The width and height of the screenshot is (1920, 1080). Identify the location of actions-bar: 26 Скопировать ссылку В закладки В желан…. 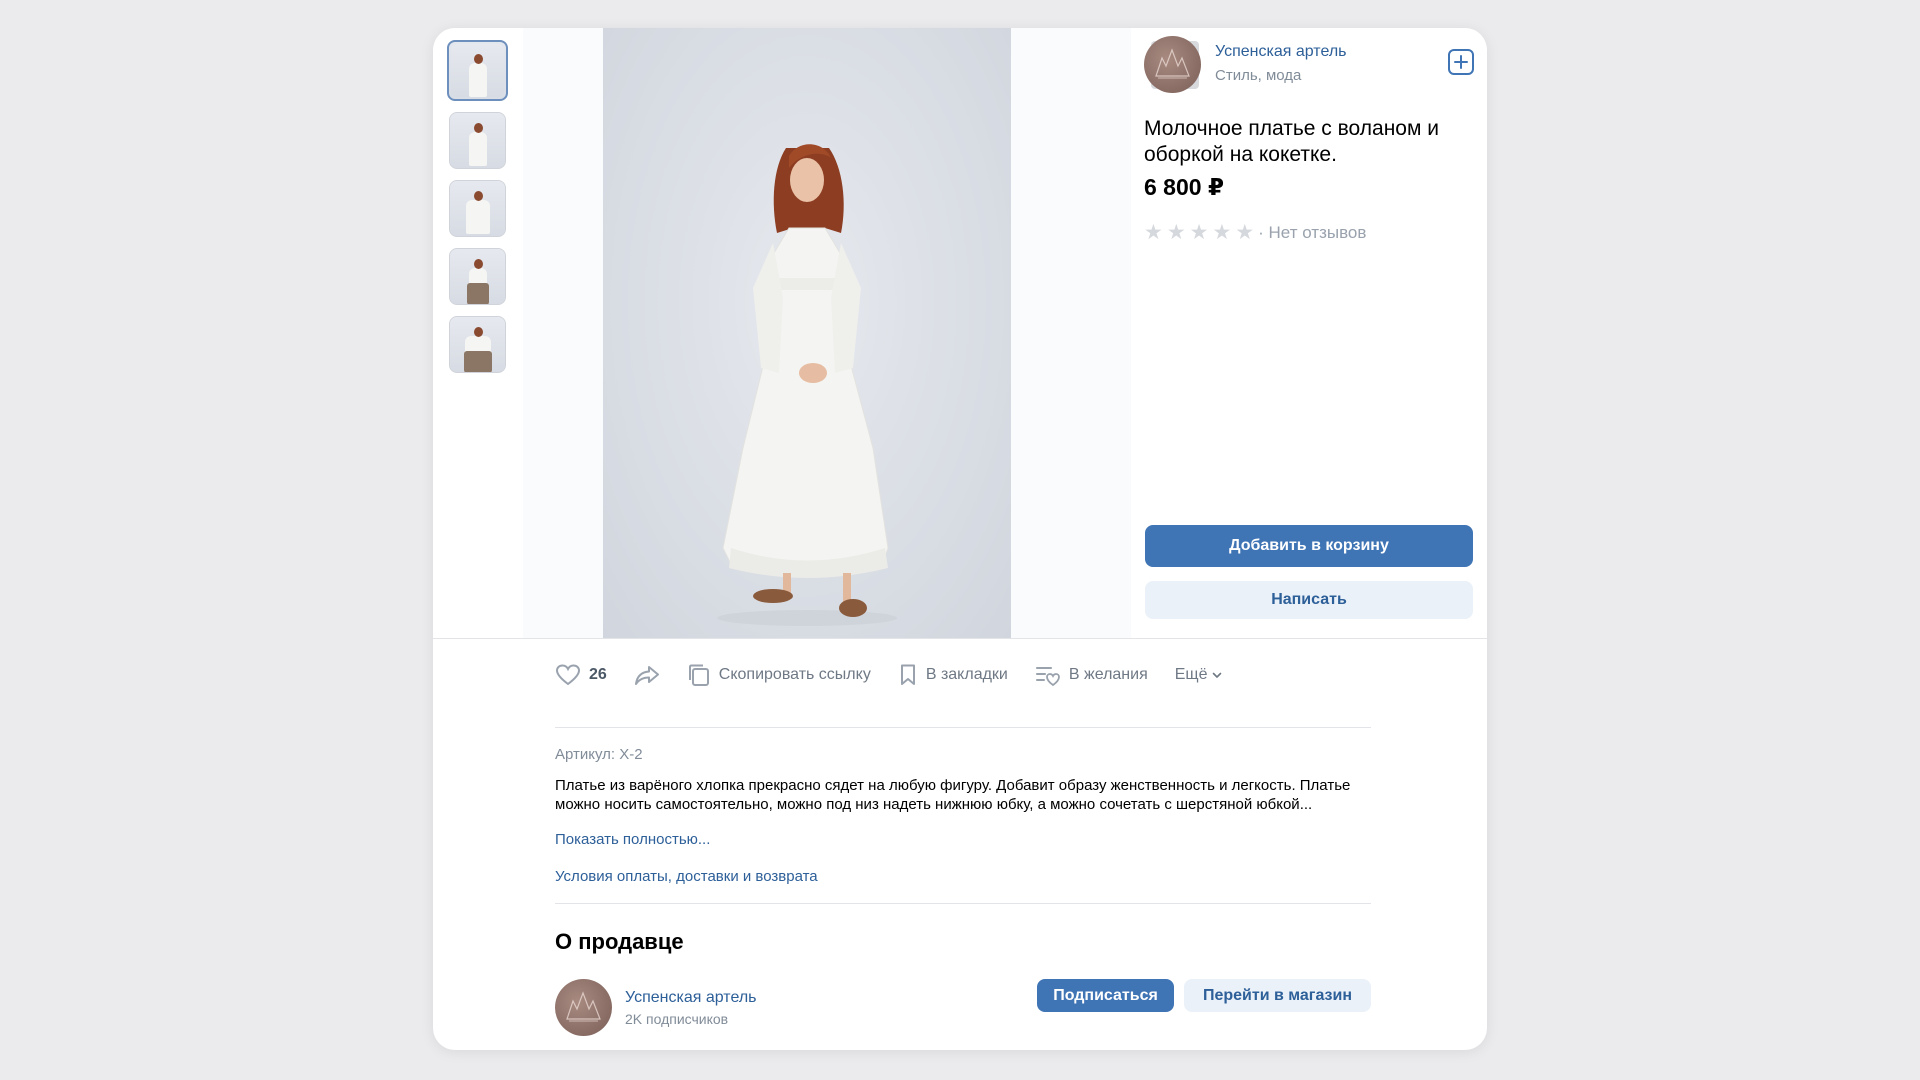
(902, 675).